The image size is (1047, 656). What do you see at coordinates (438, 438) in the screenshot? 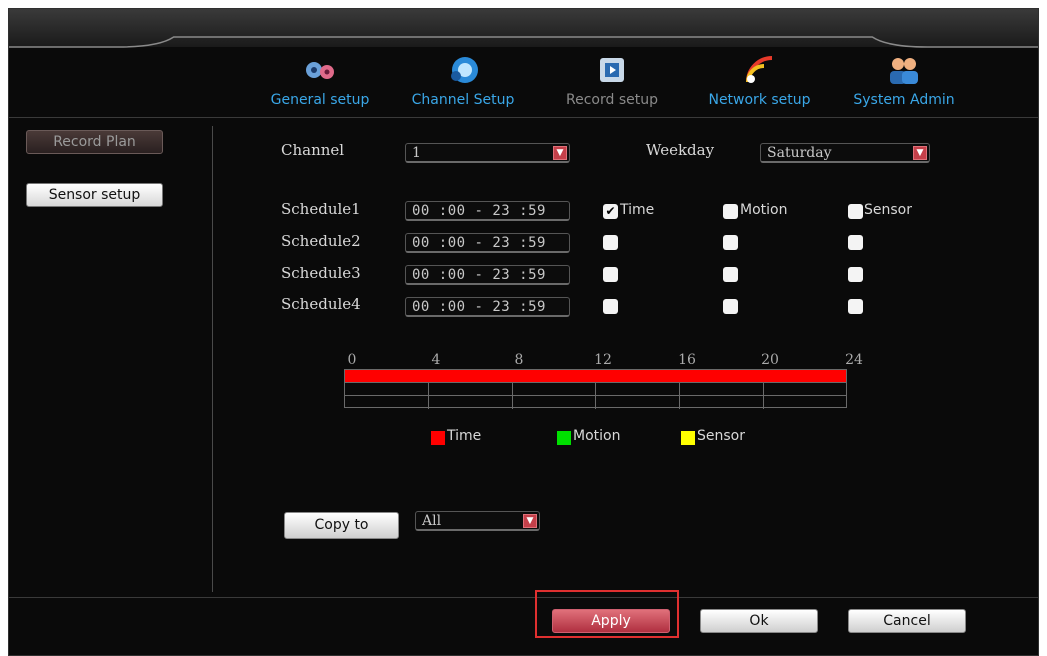
I see `legend-time-swatch` at bounding box center [438, 438].